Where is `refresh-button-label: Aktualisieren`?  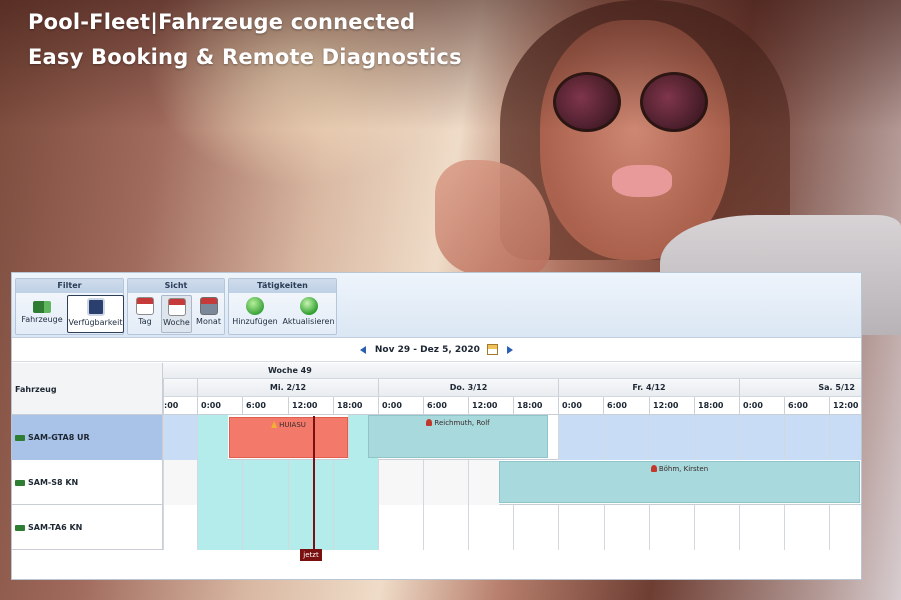
refresh-button-label: Aktualisieren is located at coordinates (308, 321).